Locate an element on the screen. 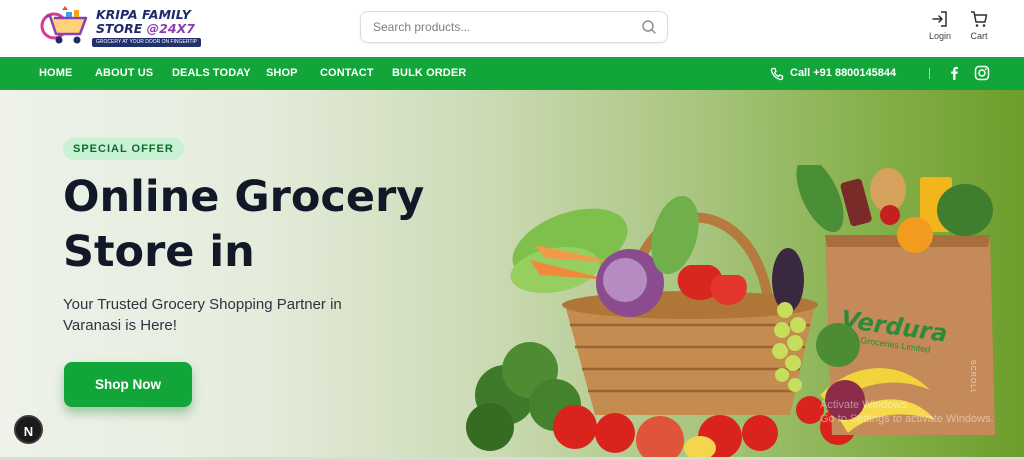  login-button: Login is located at coordinates (940, 28).